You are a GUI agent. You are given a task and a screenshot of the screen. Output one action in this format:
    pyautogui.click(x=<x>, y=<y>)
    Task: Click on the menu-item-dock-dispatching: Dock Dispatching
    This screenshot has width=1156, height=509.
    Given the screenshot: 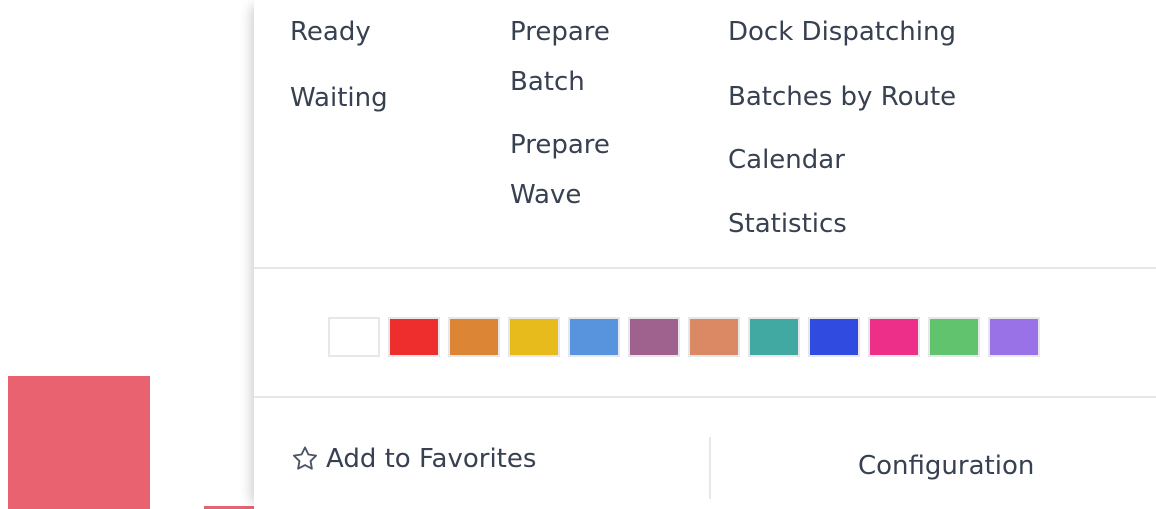 What is the action you would take?
    pyautogui.click(x=842, y=32)
    